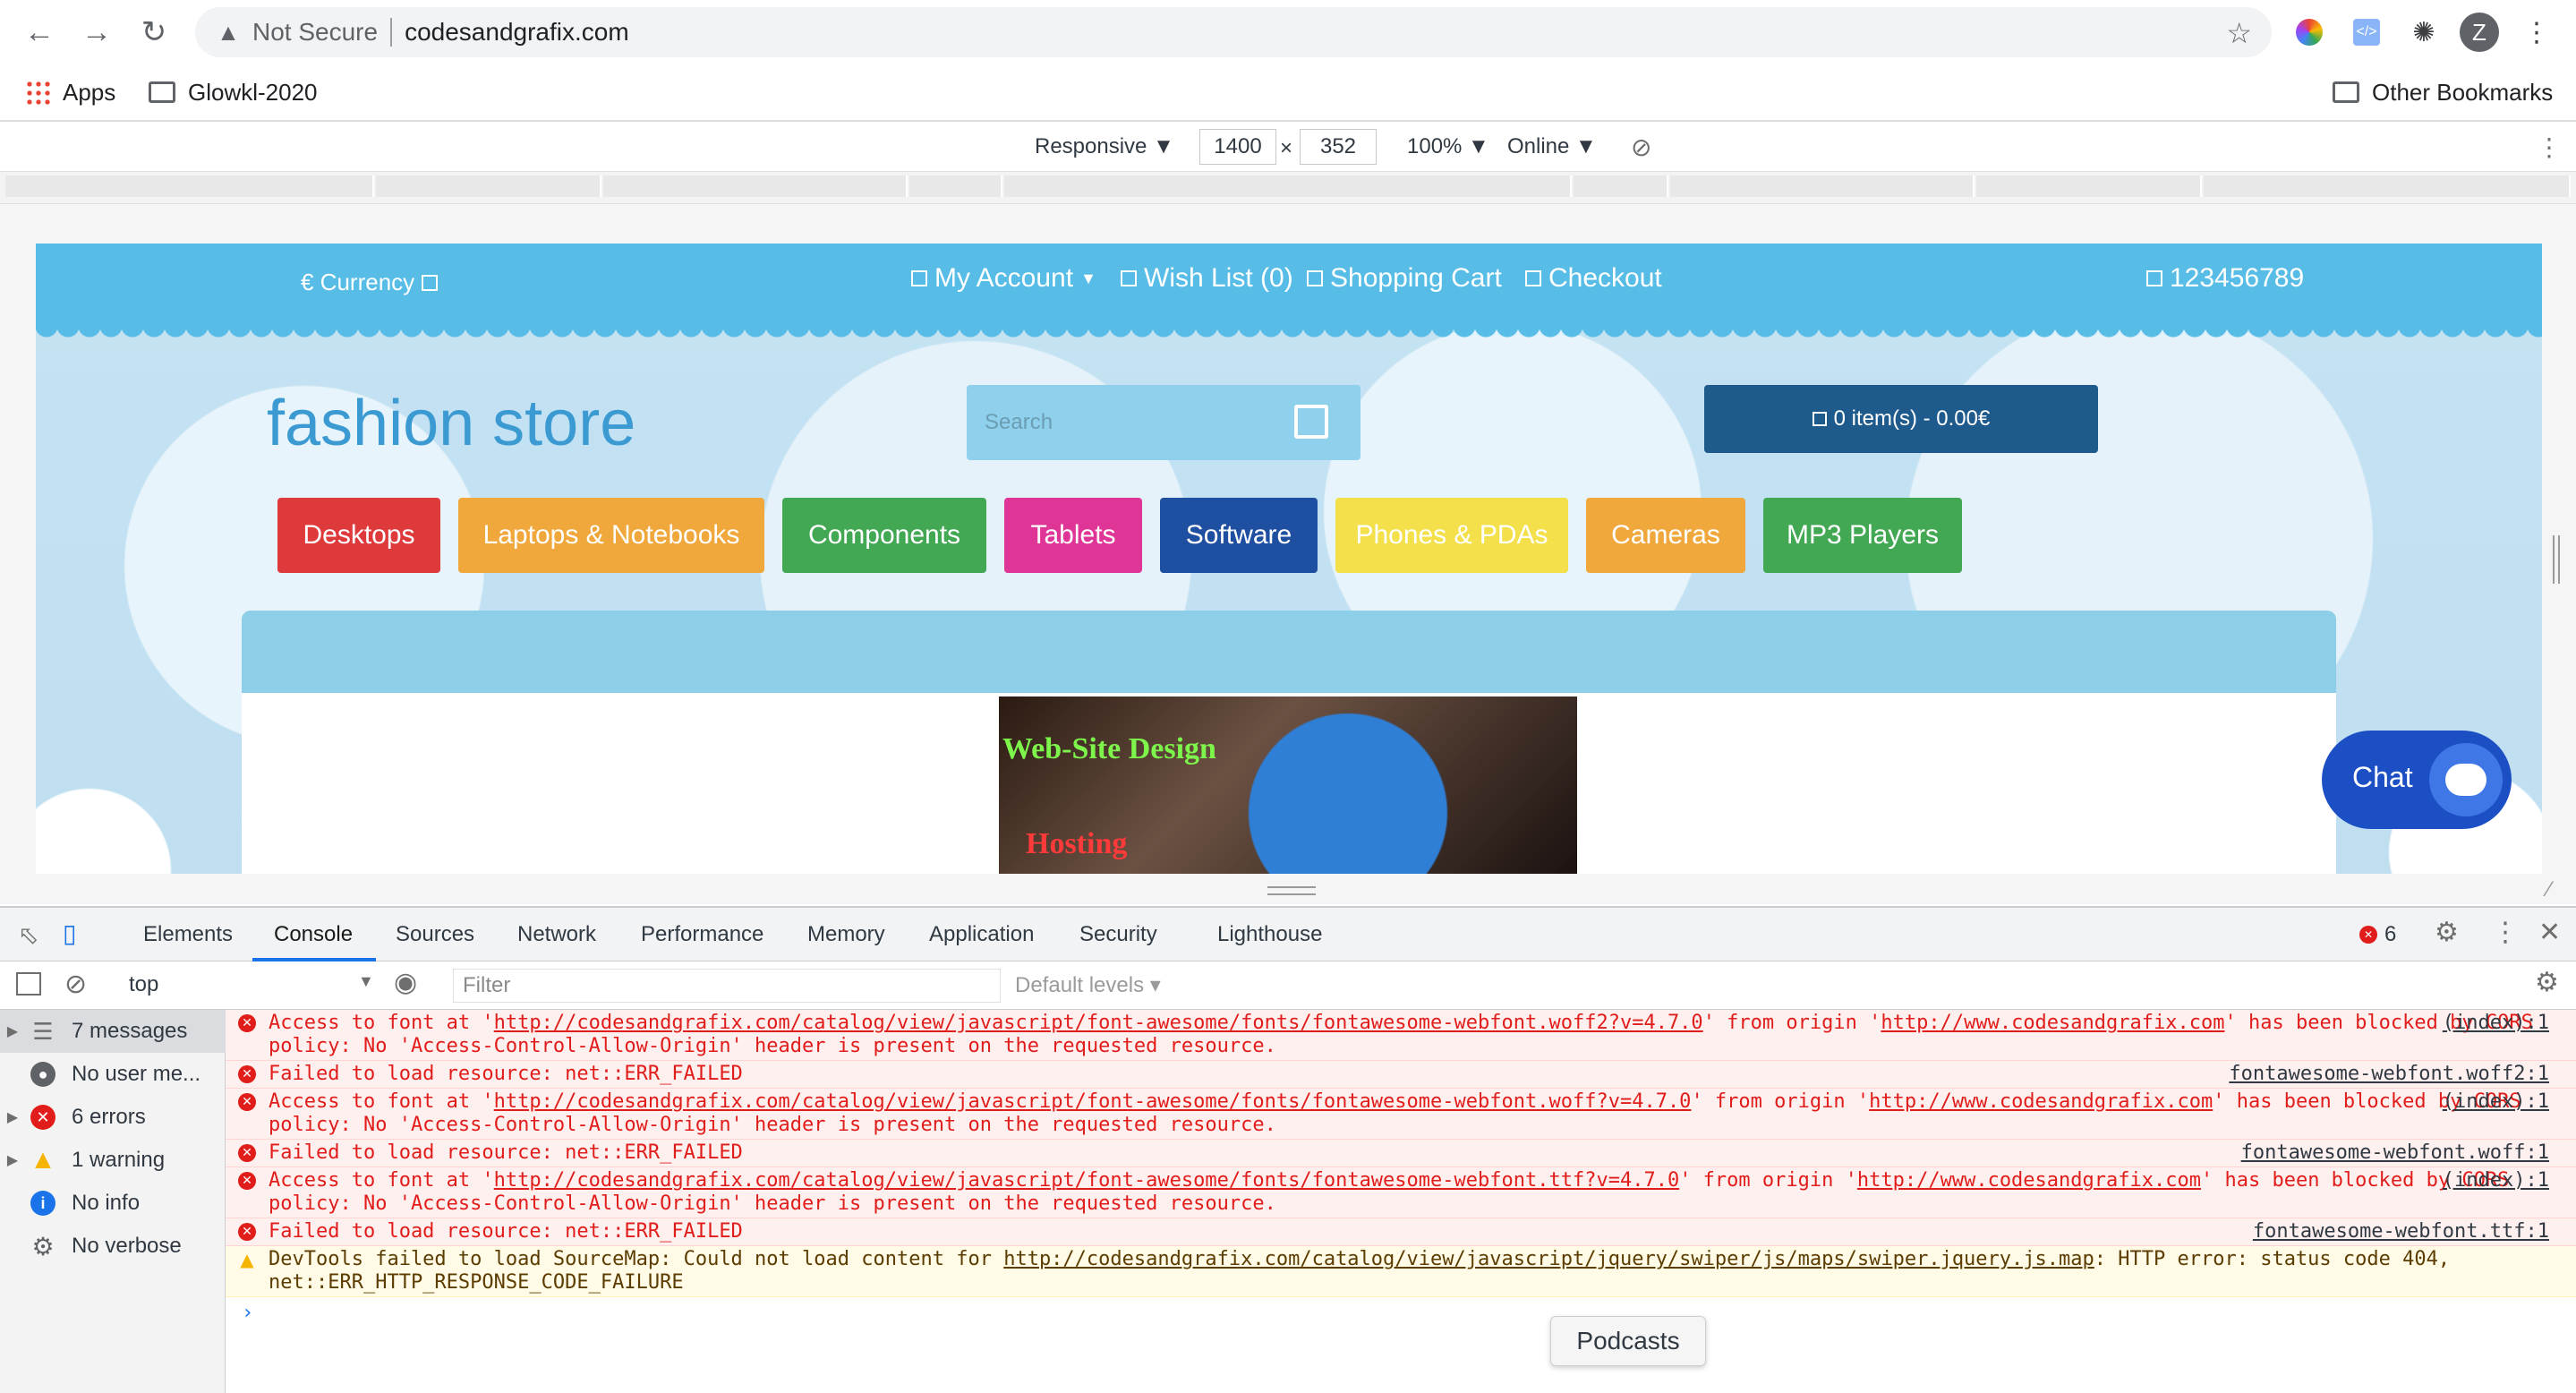 This screenshot has width=2576, height=1393. What do you see at coordinates (113, 1160) in the screenshot?
I see `sidebar-item-warnings: ▶ ▲ 1 warning` at bounding box center [113, 1160].